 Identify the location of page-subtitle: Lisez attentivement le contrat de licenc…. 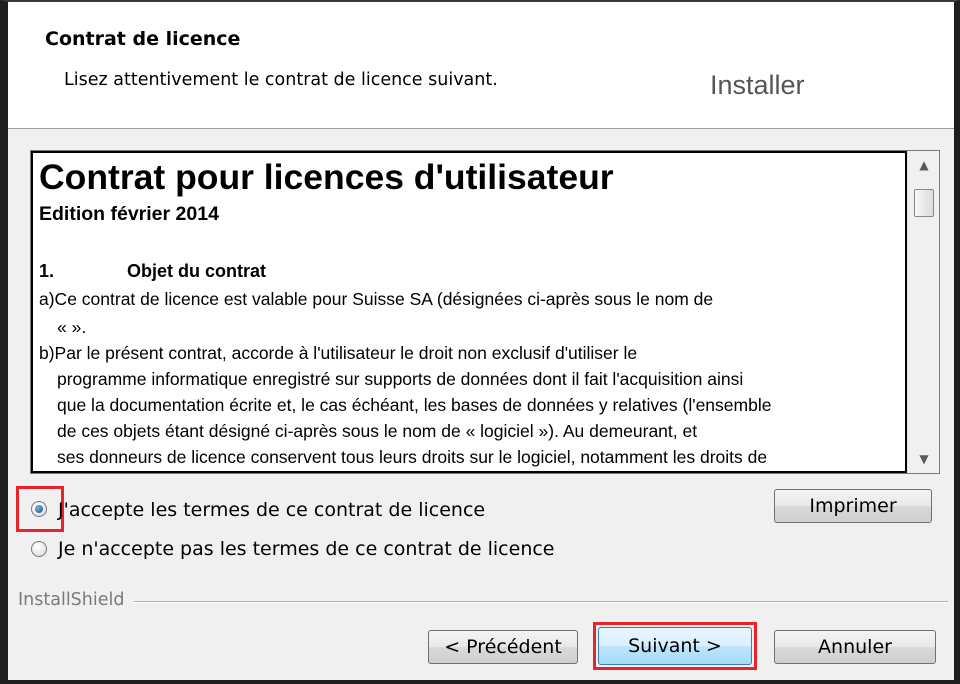
(281, 80).